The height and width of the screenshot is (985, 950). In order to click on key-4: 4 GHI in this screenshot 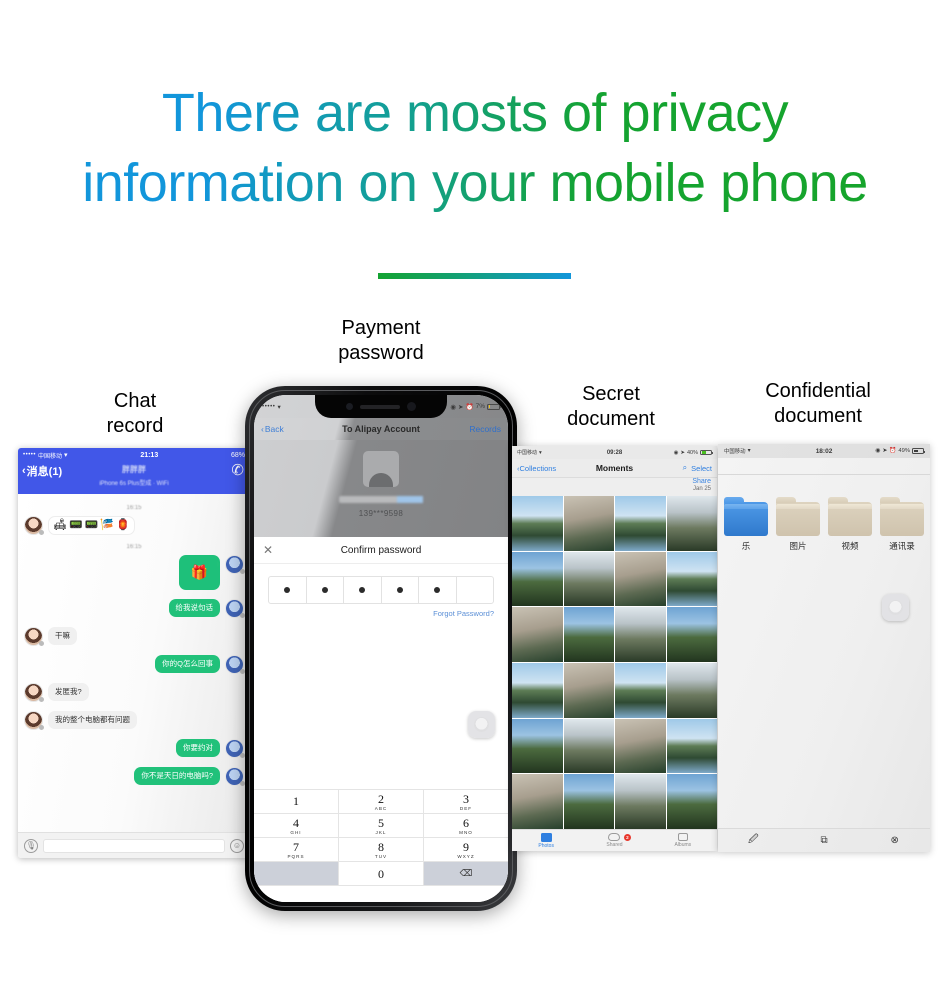, I will do `click(296, 826)`.